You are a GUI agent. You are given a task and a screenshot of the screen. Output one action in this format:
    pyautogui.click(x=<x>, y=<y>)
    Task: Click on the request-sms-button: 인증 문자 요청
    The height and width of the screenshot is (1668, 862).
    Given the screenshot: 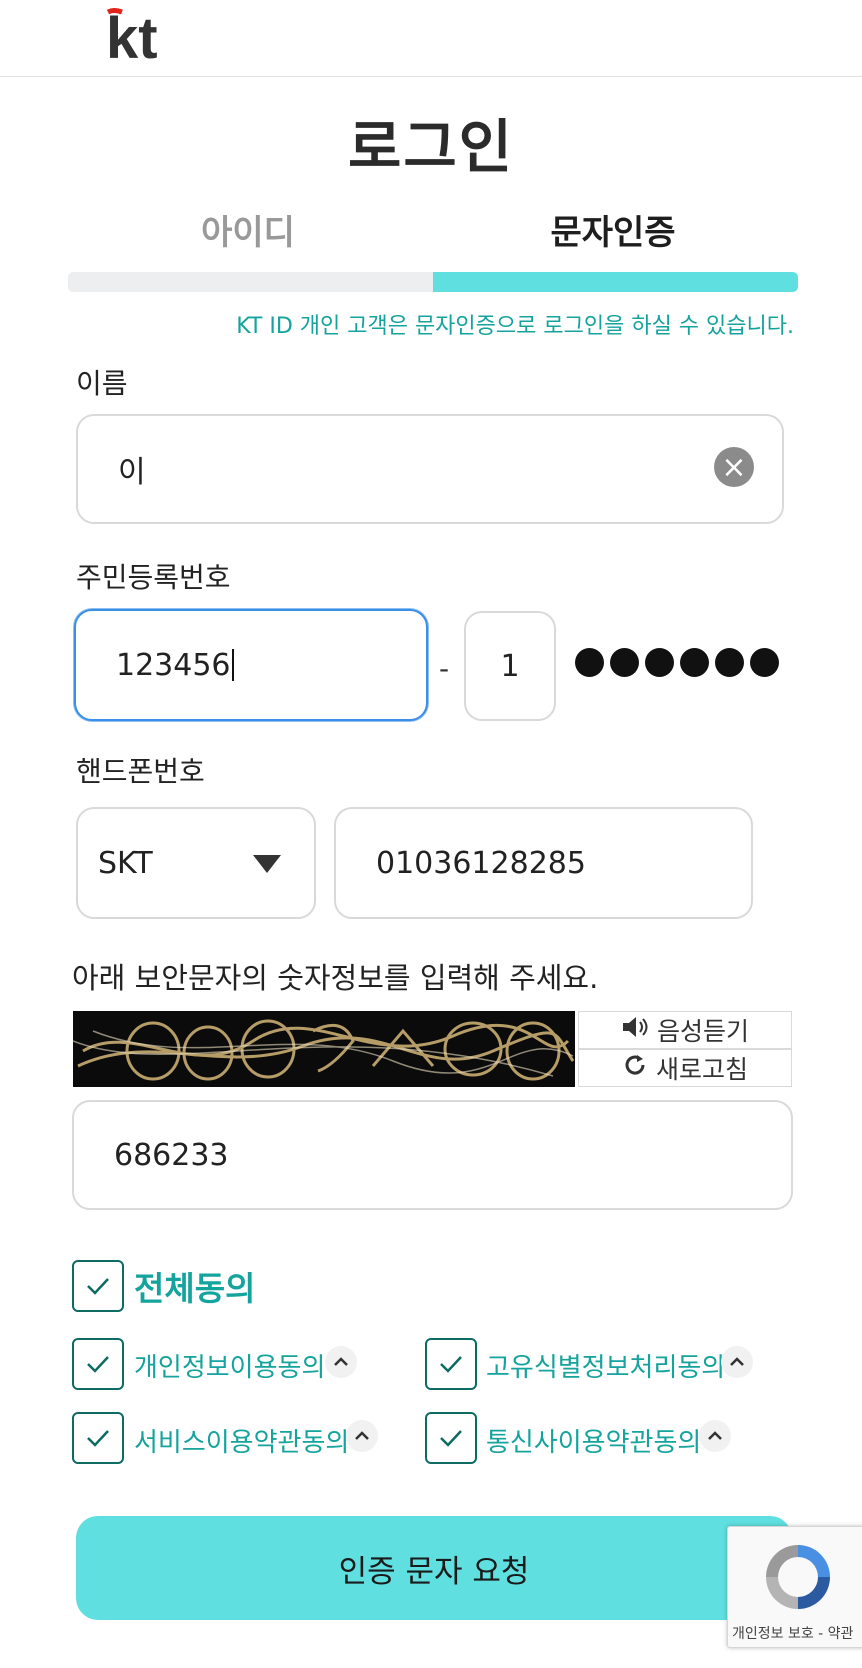 What is the action you would take?
    pyautogui.click(x=434, y=1568)
    